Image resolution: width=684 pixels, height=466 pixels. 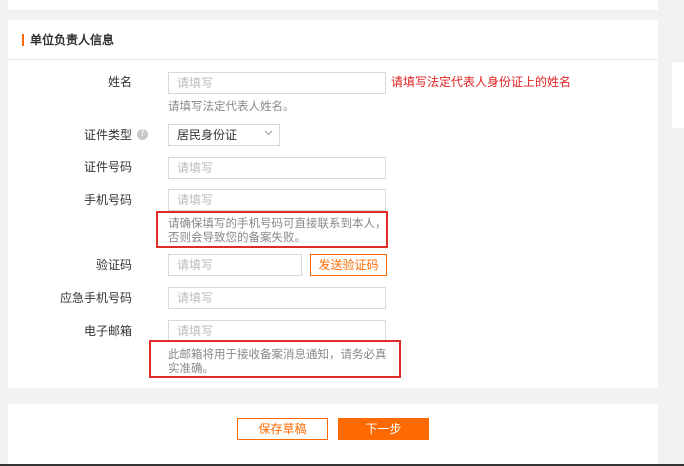 I want to click on send-code-button: 发送验证码, so click(x=348, y=265).